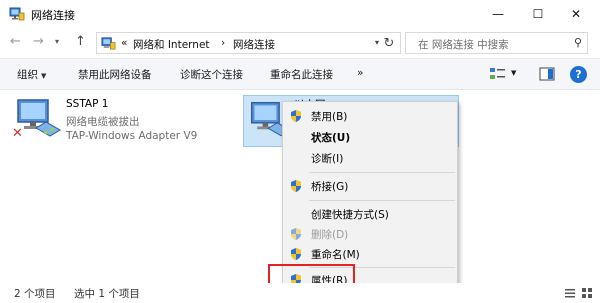 The width and height of the screenshot is (600, 303). What do you see at coordinates (370, 254) in the screenshot?
I see `menu-item-rename: 重命名(M)` at bounding box center [370, 254].